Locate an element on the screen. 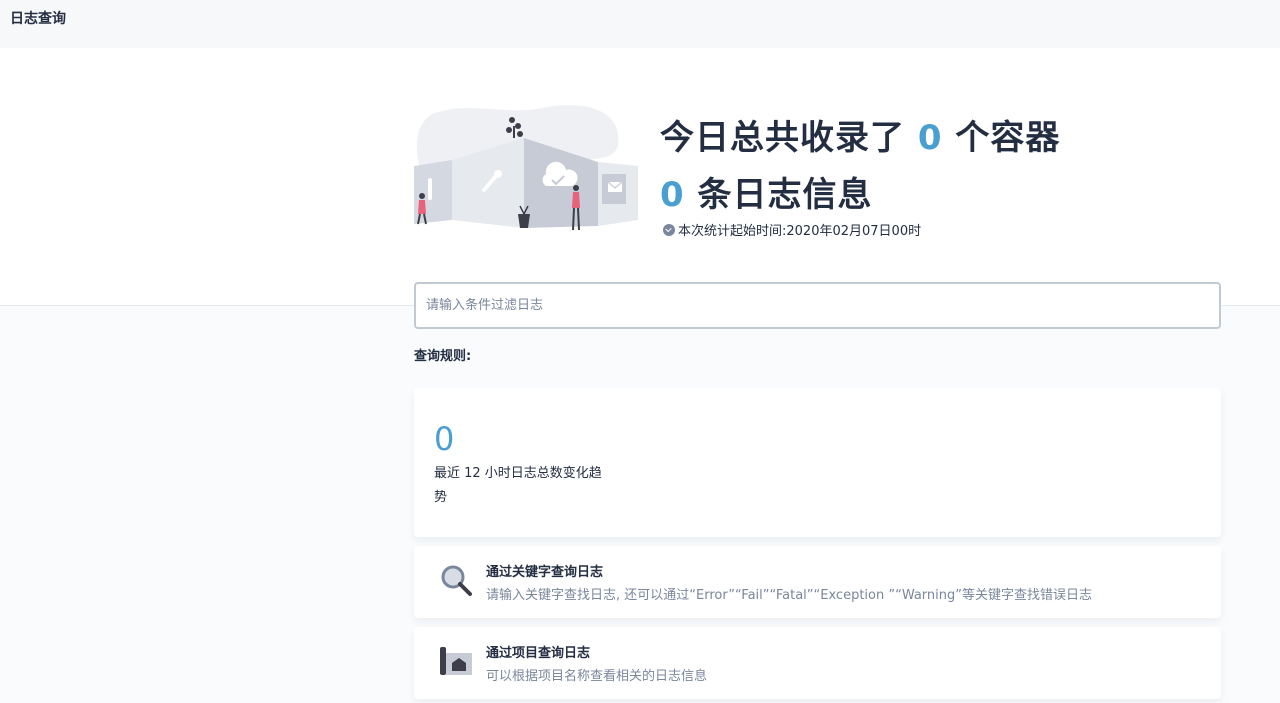  container-count-heading: 今日总共收录了 0 个容器 is located at coordinates (860, 134).